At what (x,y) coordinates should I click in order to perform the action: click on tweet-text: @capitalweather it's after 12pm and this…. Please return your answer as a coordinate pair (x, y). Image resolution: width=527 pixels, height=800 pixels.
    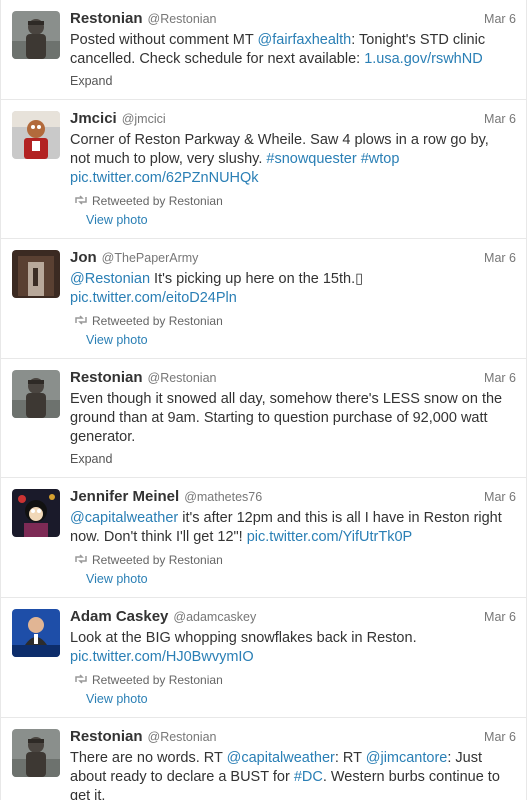
    Looking at the image, I should click on (291, 528).